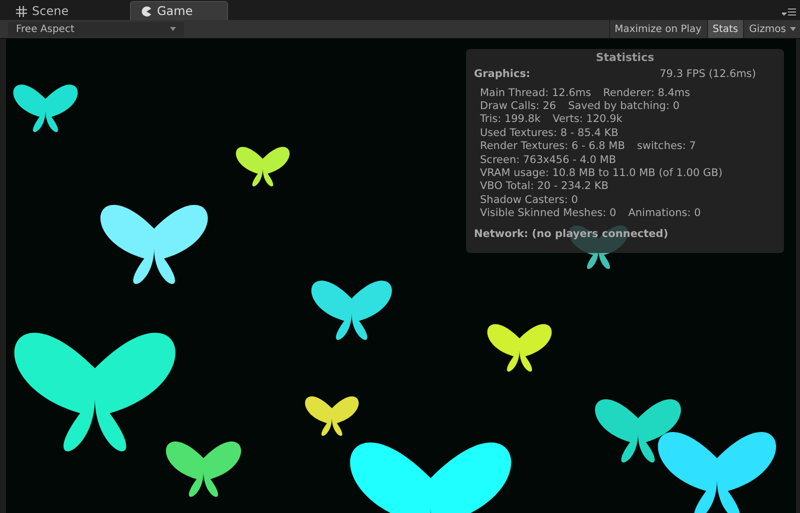  Describe the element at coordinates (529, 200) in the screenshot. I see `stat-text: Shadow Casters: 0` at that location.